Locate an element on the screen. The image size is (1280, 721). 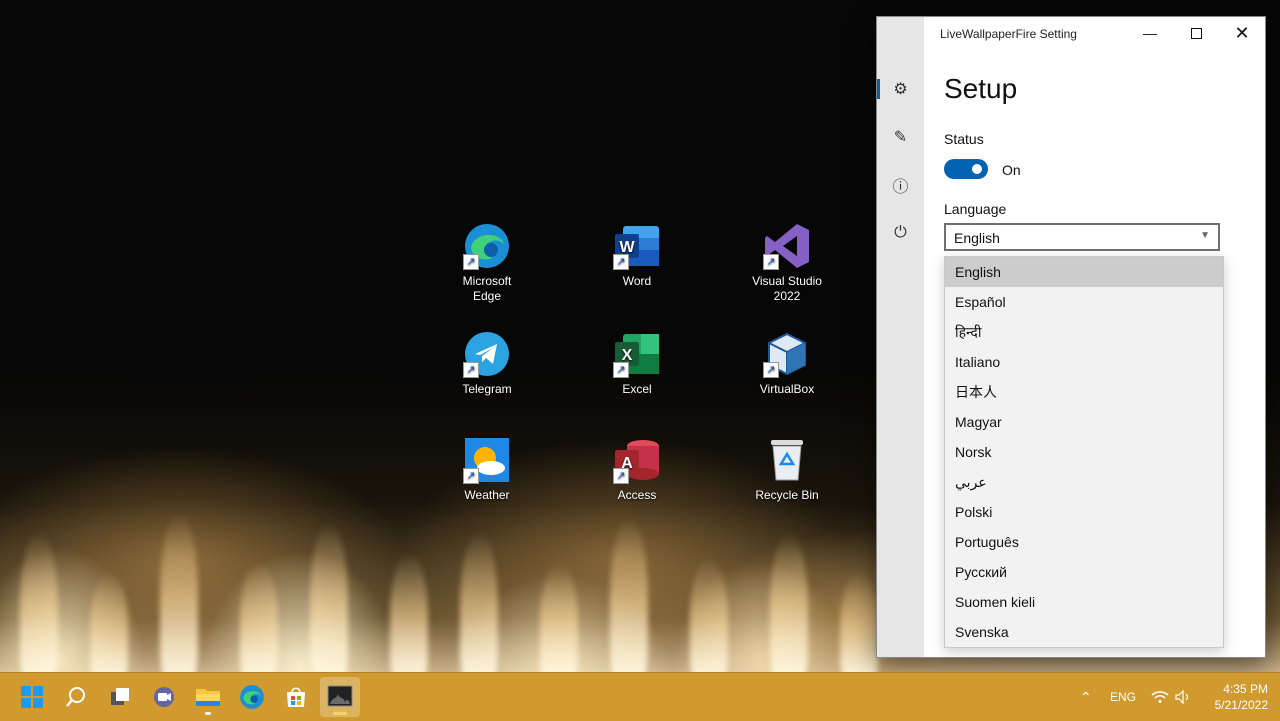
show-hidden-icons-button: ⌃ is located at coordinates (1086, 697).